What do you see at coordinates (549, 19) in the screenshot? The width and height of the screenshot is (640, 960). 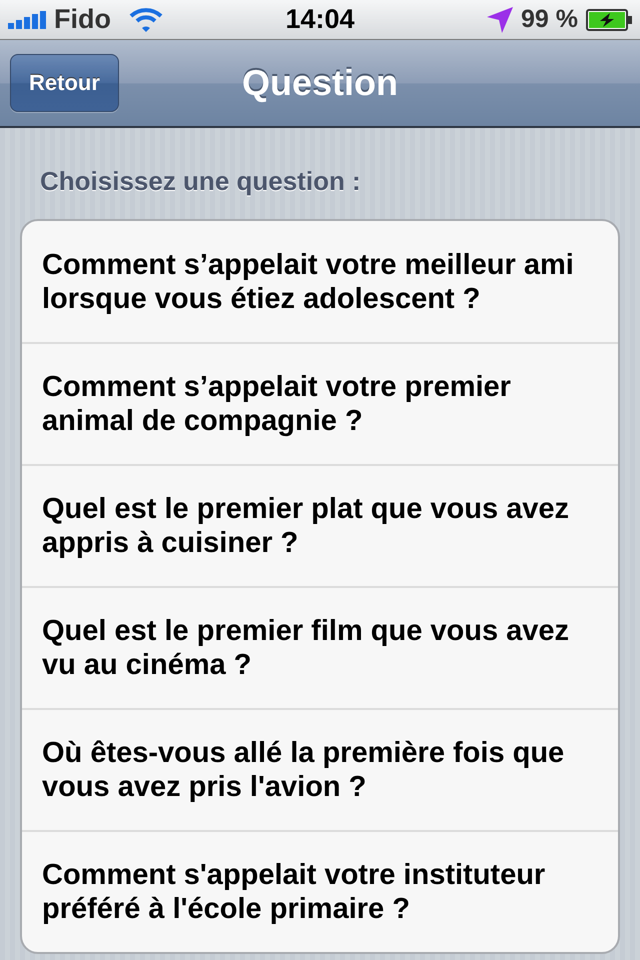 I see `battery-percentage: 99 %` at bounding box center [549, 19].